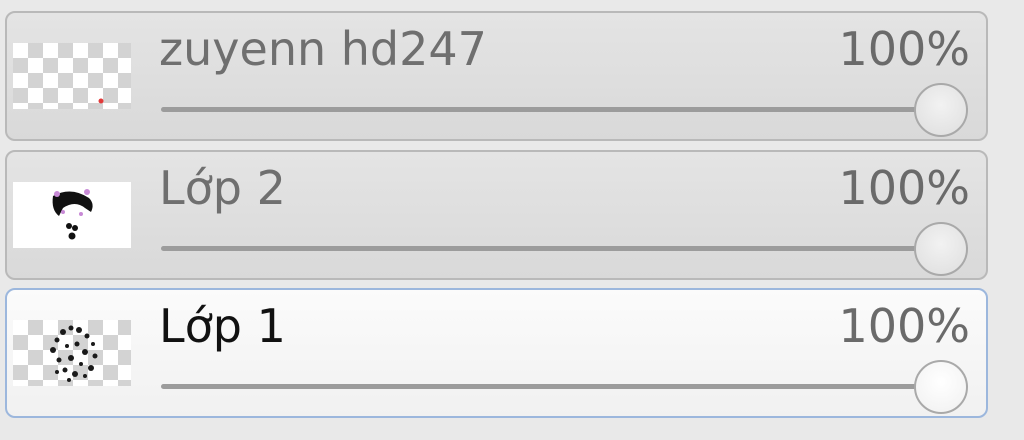 This screenshot has height=440, width=1024. Describe the element at coordinates (222, 326) in the screenshot. I see `layer-name: Lớp 1` at that location.